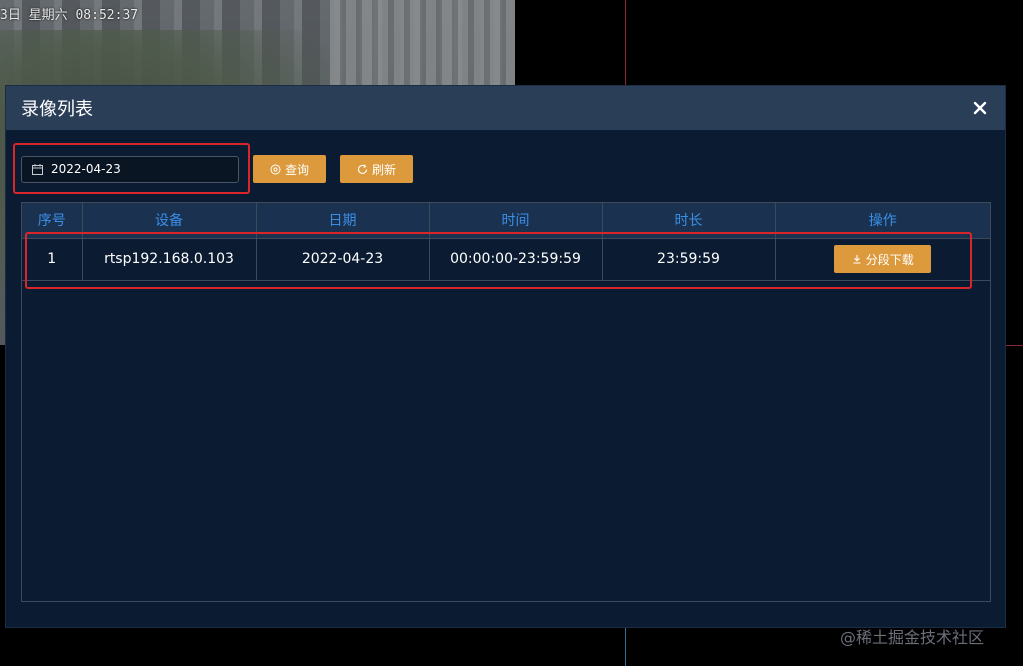 The width and height of the screenshot is (1023, 666). Describe the element at coordinates (362, 168) in the screenshot. I see `refresh-icon` at that location.